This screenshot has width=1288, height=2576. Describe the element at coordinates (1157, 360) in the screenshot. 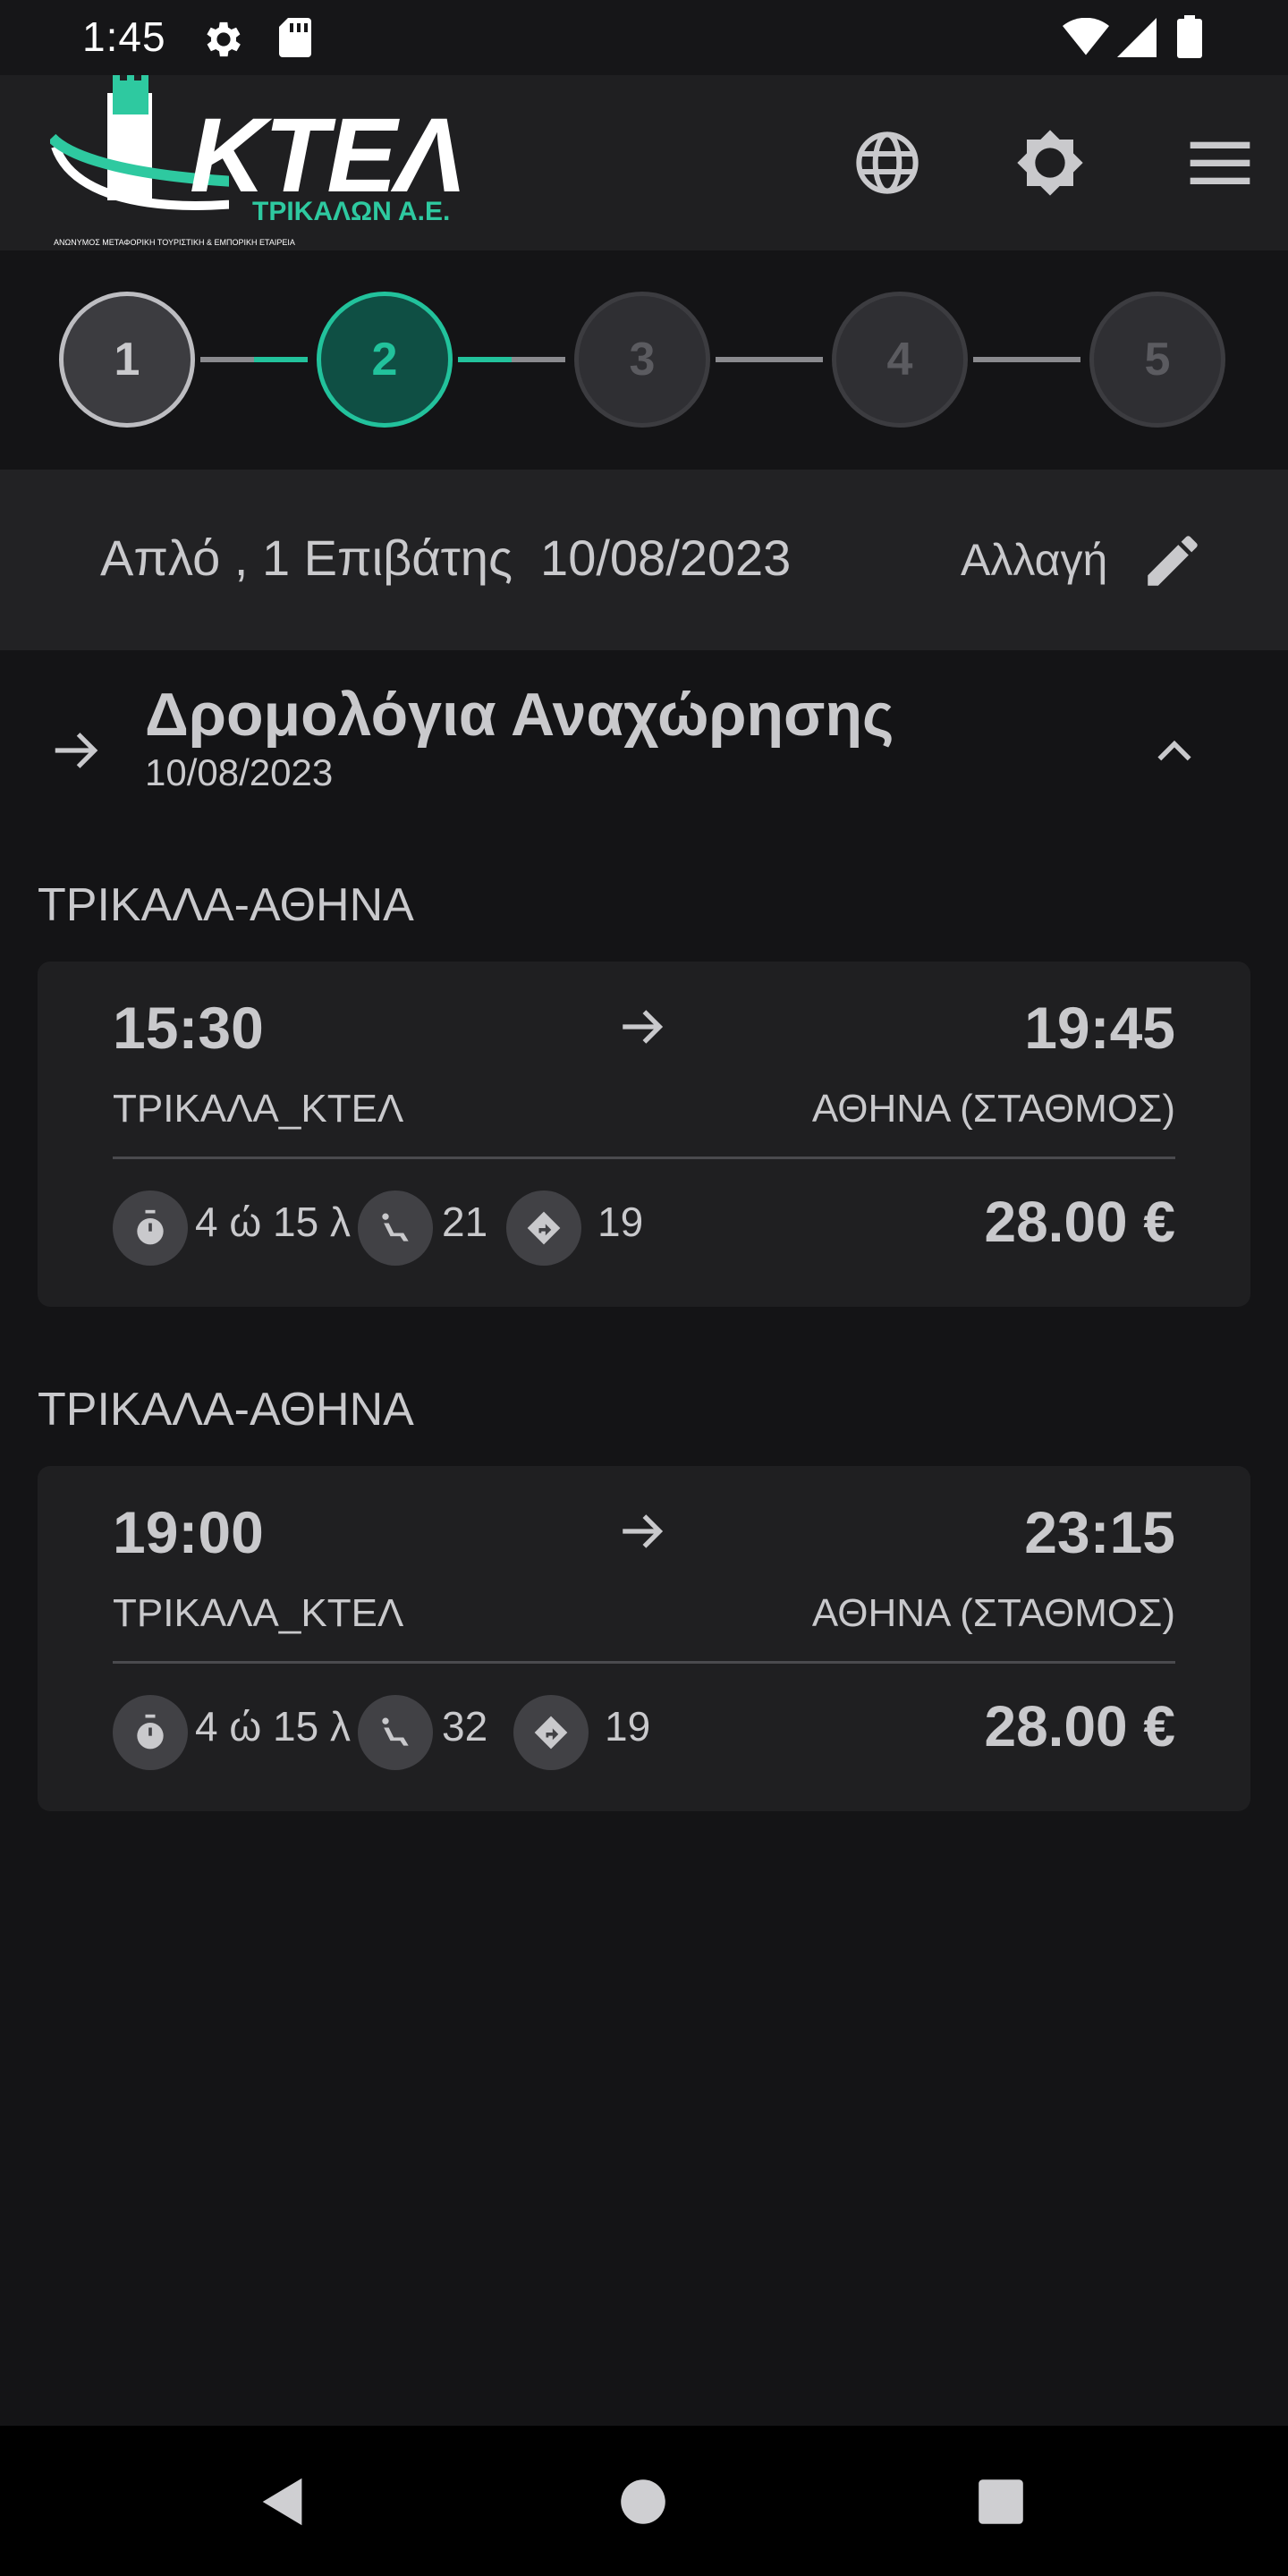

I see `step-5: 5` at that location.